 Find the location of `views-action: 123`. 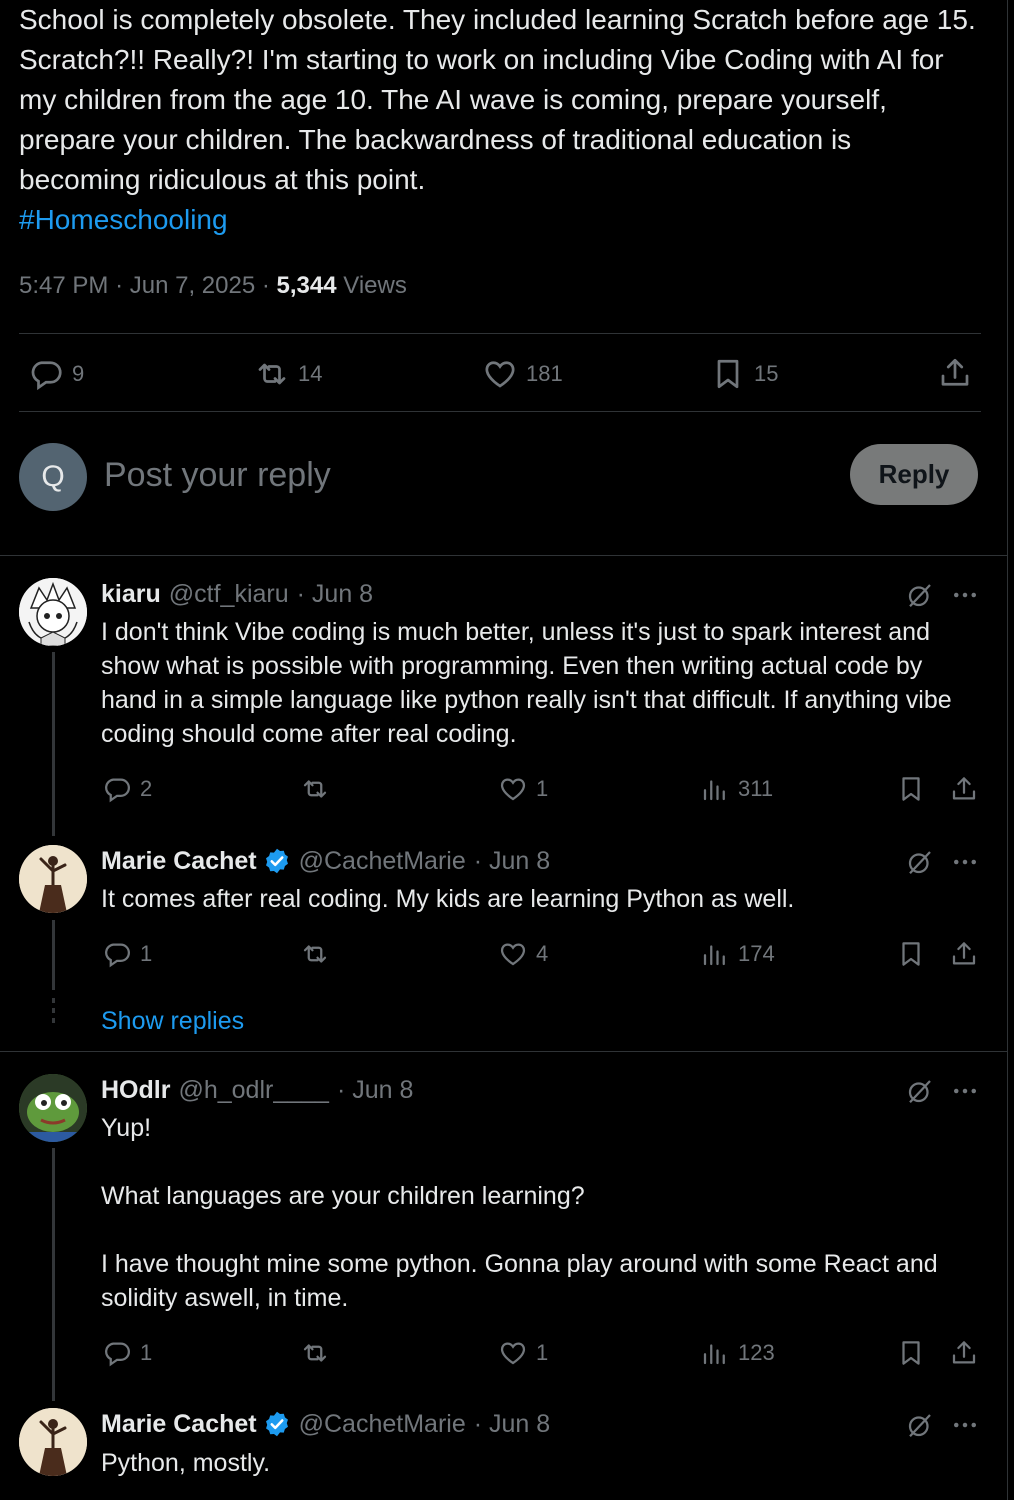

views-action: 123 is located at coordinates (737, 1353).